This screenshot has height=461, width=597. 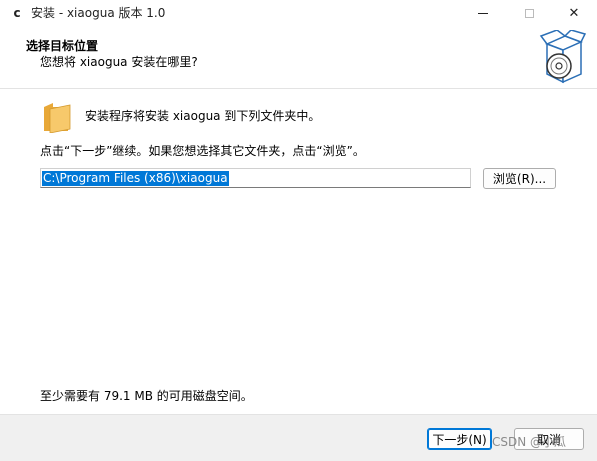 What do you see at coordinates (563, 57) in the screenshot?
I see `installer-box-disc-icon` at bounding box center [563, 57].